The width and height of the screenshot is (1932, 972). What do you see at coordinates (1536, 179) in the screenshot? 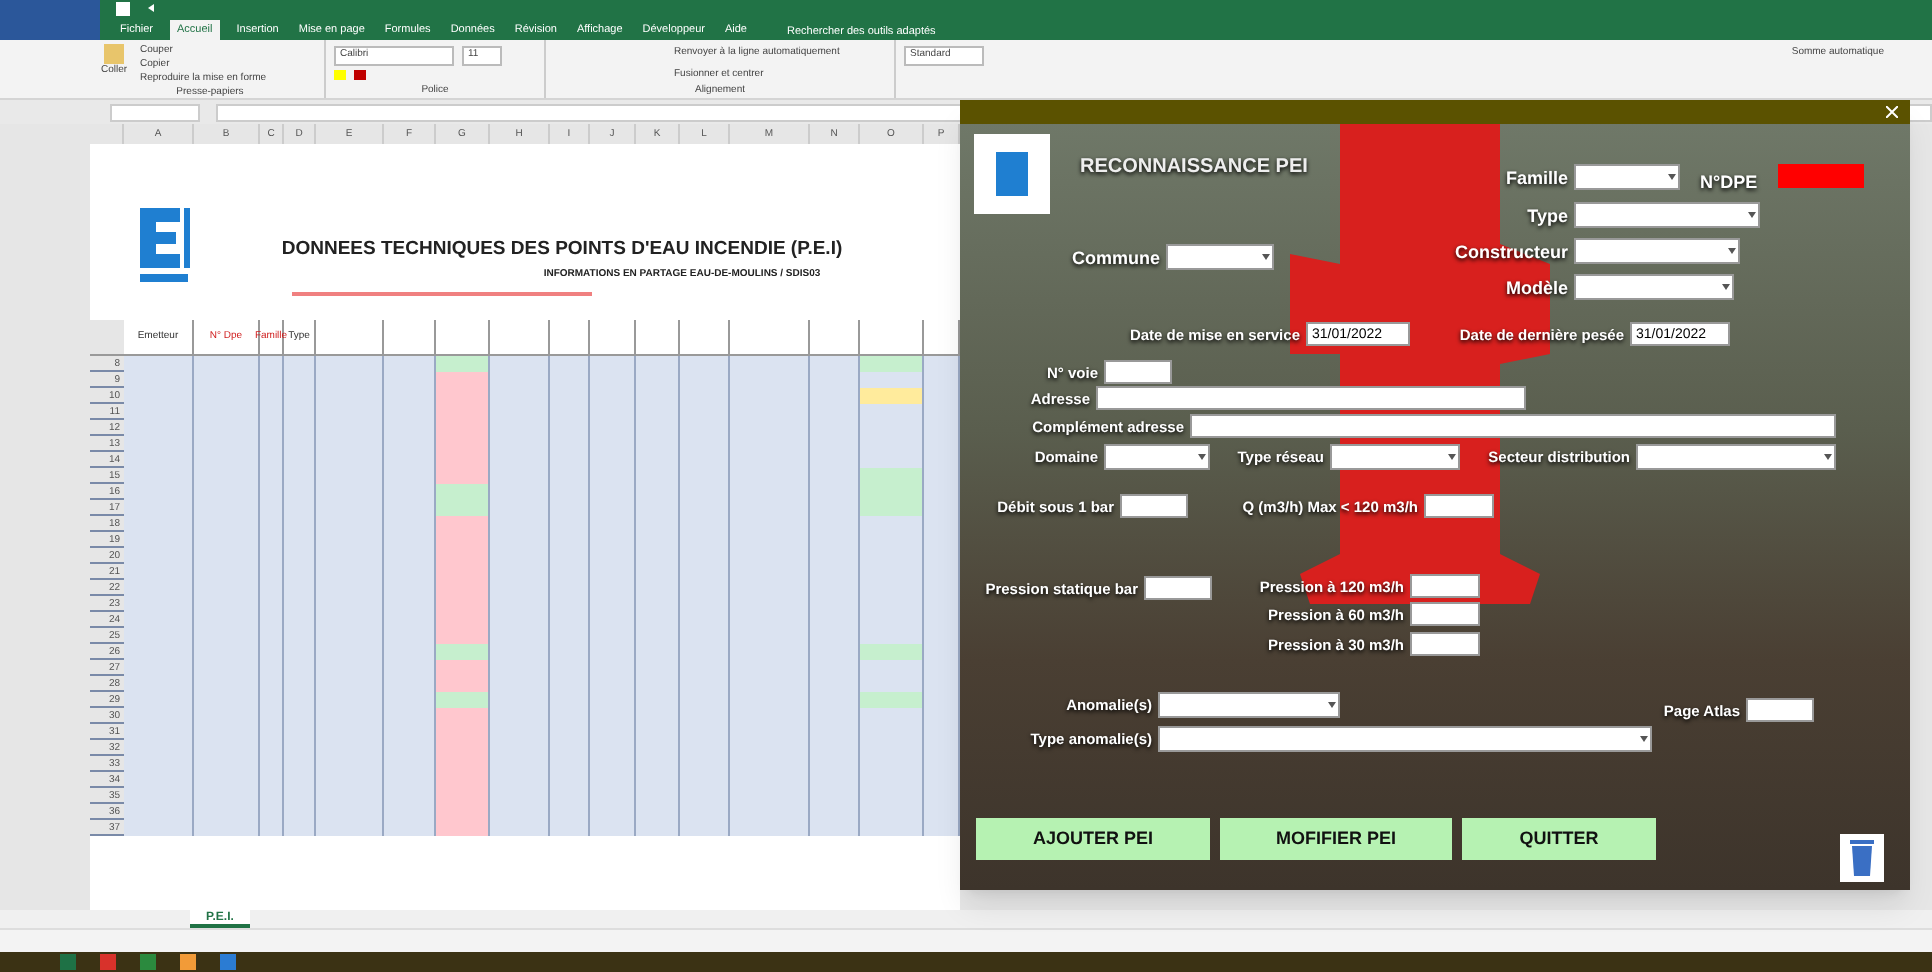
I see `field-label: Famille` at bounding box center [1536, 179].